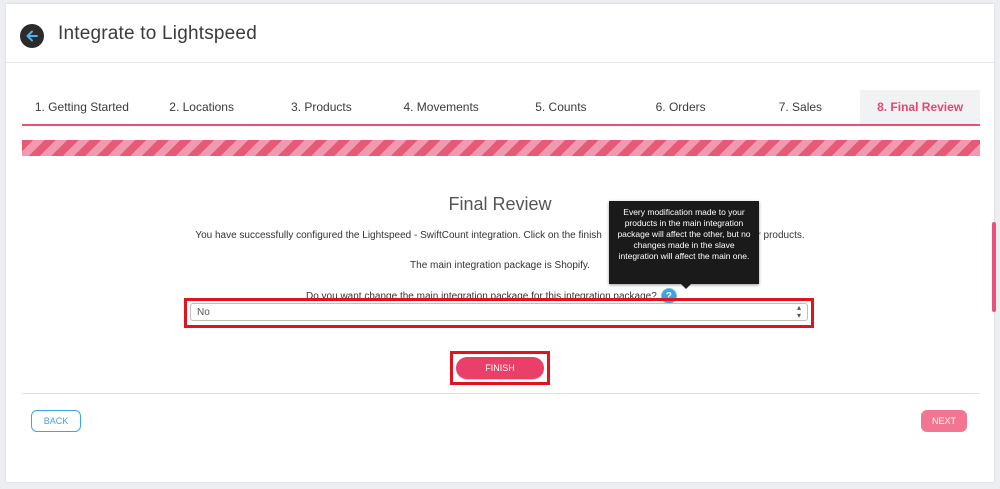  I want to click on back-button: BACK, so click(56, 421).